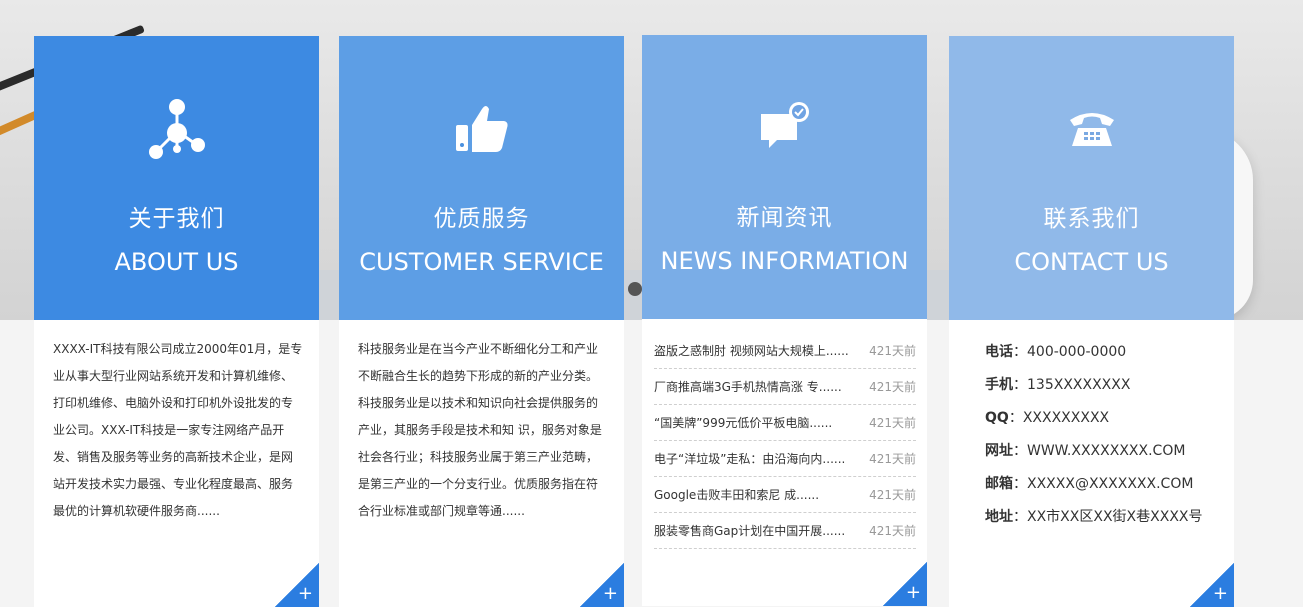 The width and height of the screenshot is (1303, 607). I want to click on card-title-en: ABOUT US, so click(176, 262).